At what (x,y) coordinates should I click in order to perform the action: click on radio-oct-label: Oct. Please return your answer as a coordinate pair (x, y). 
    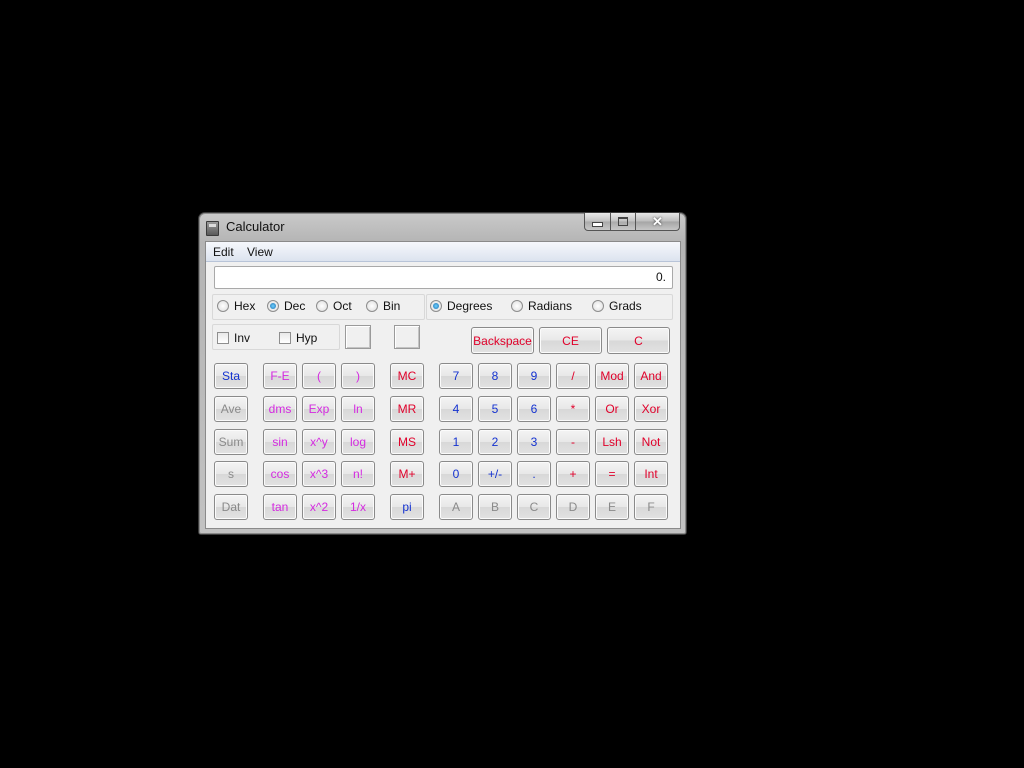
    Looking at the image, I should click on (342, 306).